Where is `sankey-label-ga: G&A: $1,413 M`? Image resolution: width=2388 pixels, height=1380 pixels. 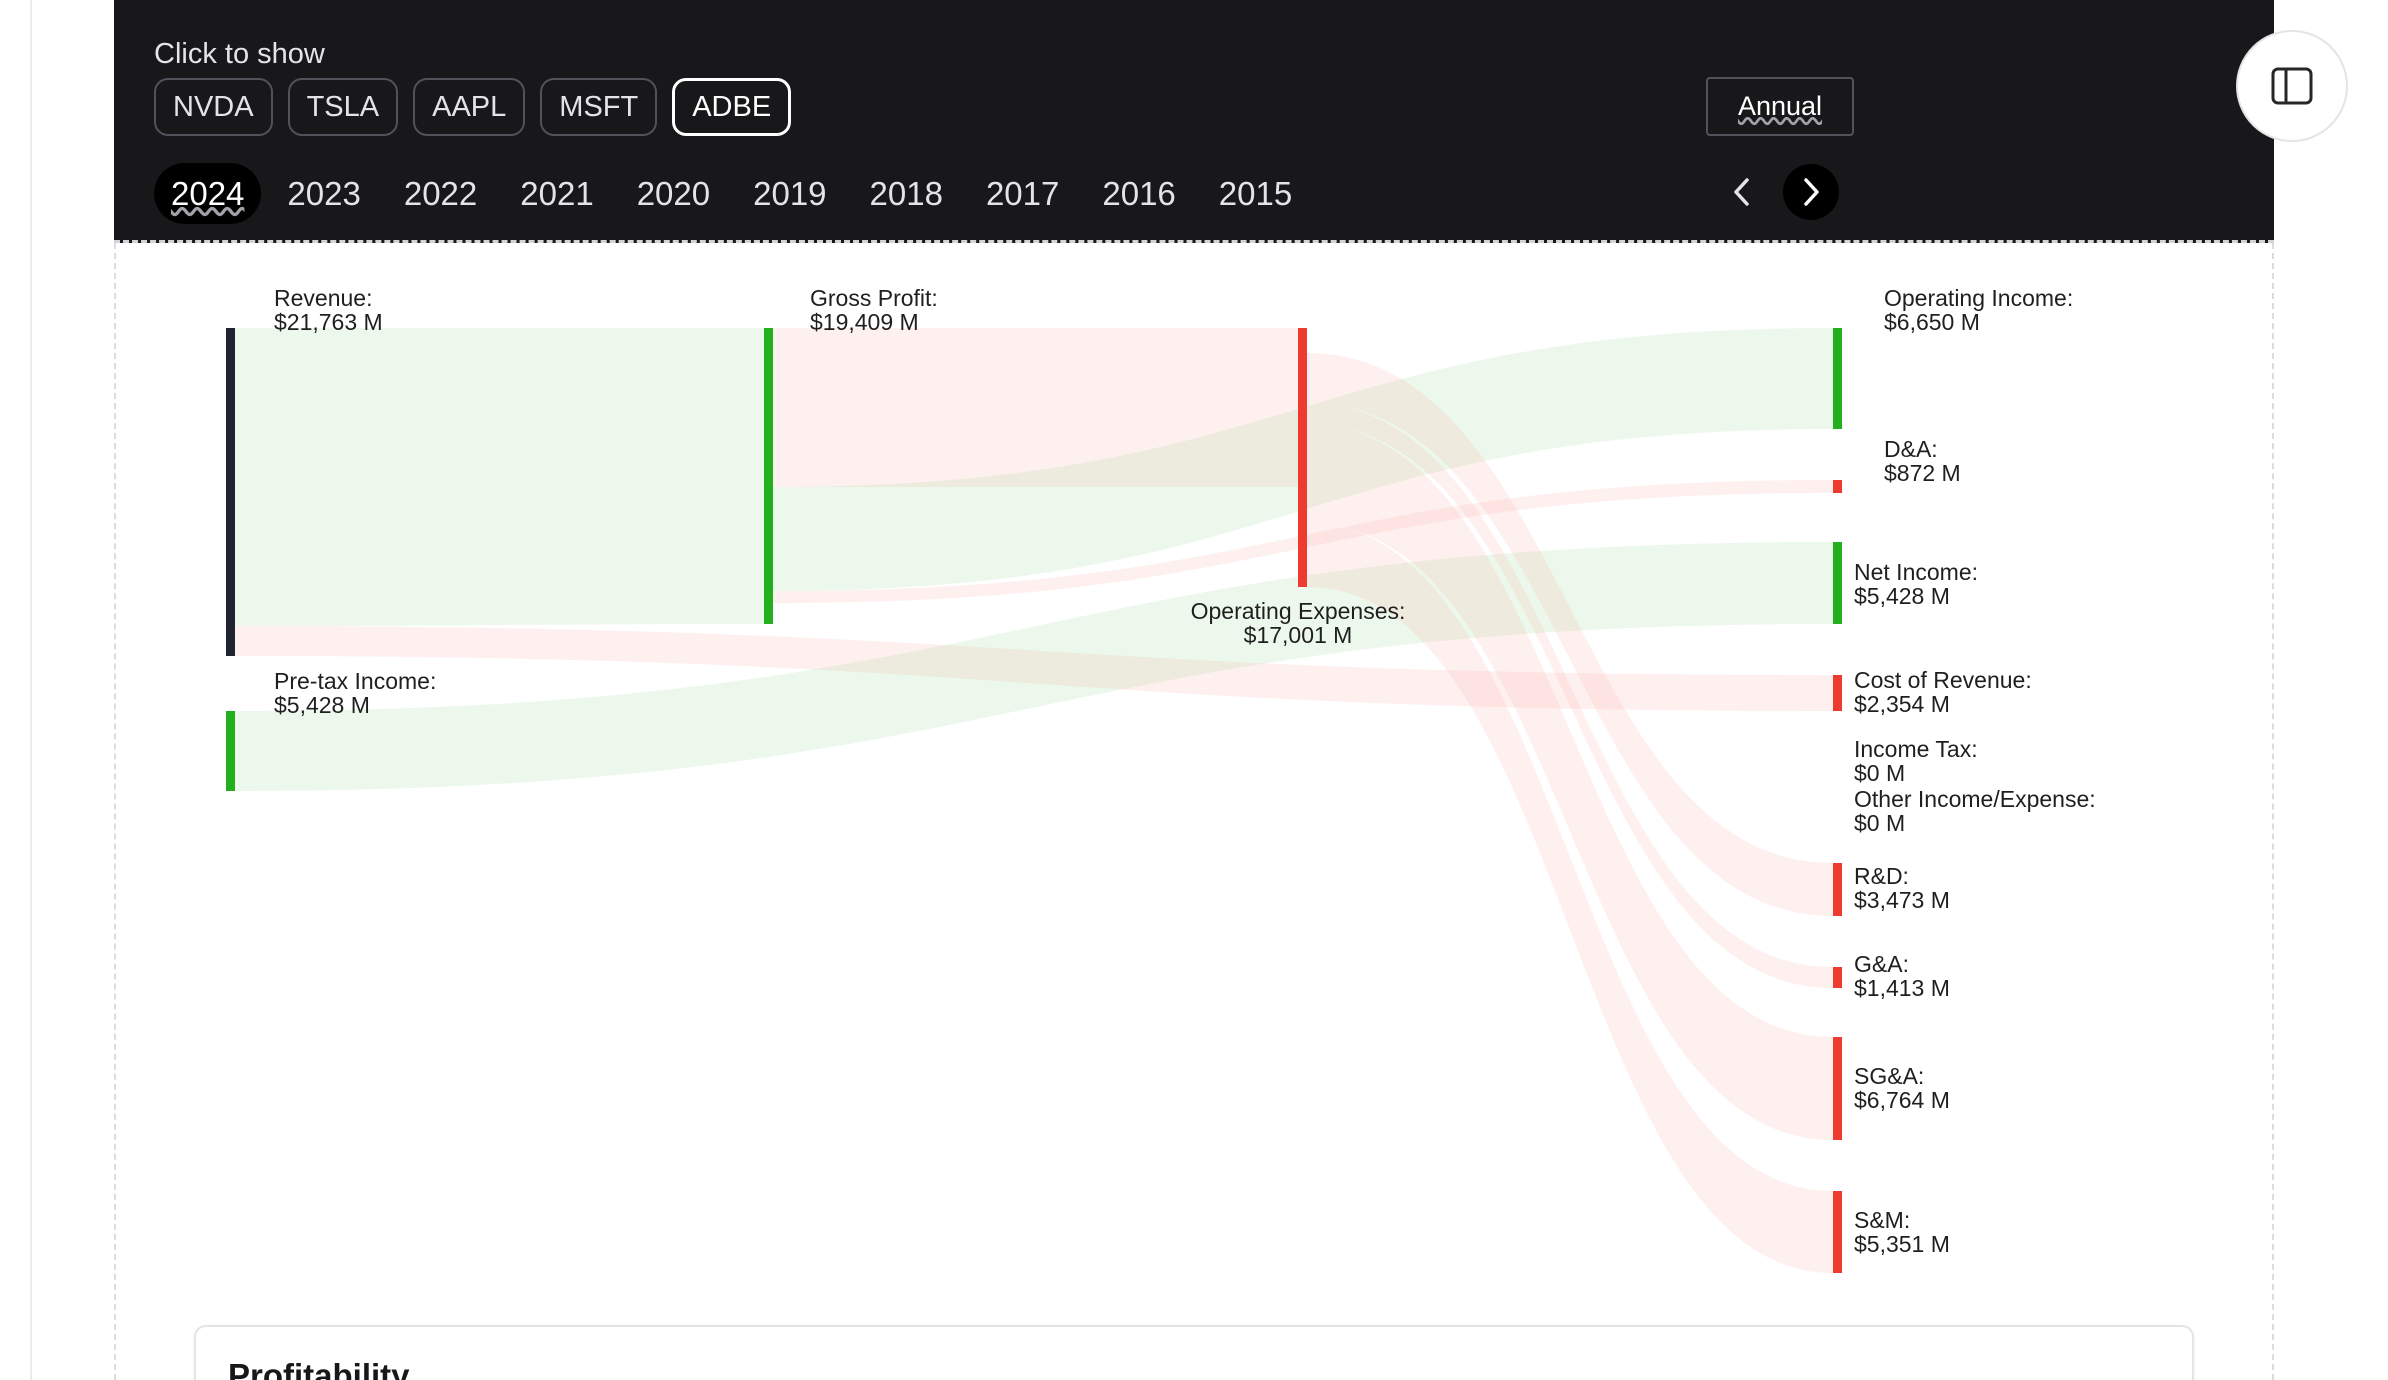
sankey-label-ga: G&A: $1,413 M is located at coordinates (1902, 976).